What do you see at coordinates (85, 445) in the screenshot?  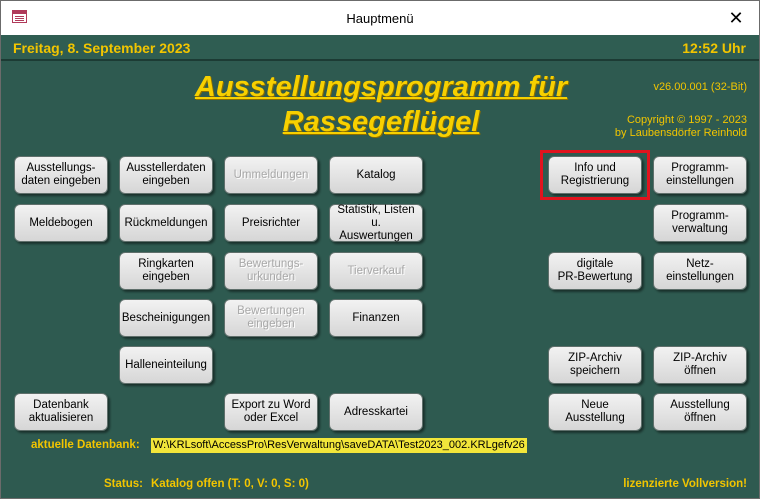 I see `database-label: aktuelle Datenbank:` at bounding box center [85, 445].